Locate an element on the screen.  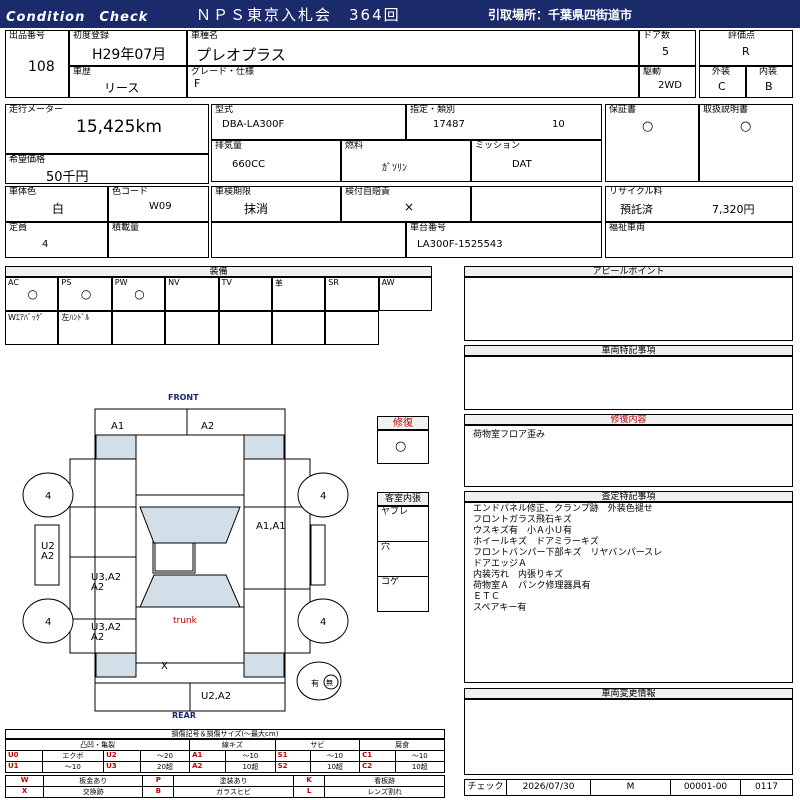
mission-cell: ミッション DAT is located at coordinates (536, 161).